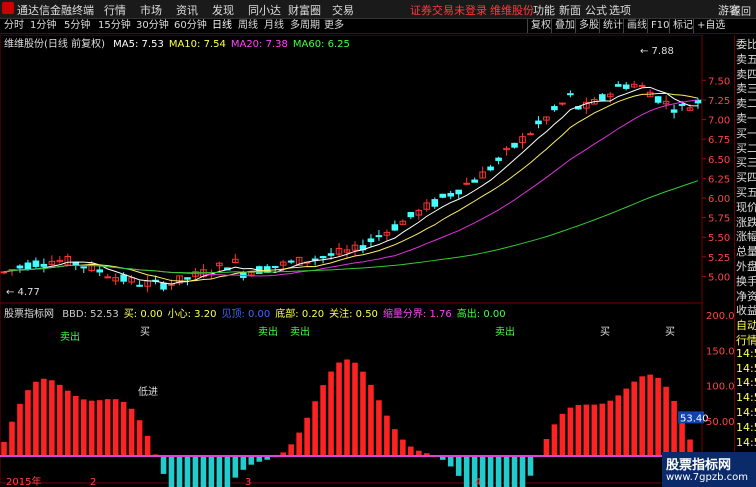 The width and height of the screenshot is (756, 487). I want to click on menu-gongshi: 公式, so click(596, 10).